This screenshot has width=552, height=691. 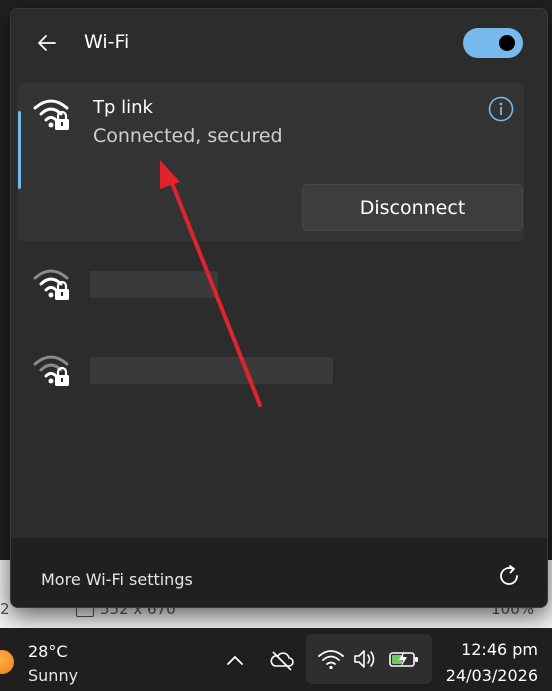 I want to click on weather-temperature: 28°C, so click(x=48, y=651).